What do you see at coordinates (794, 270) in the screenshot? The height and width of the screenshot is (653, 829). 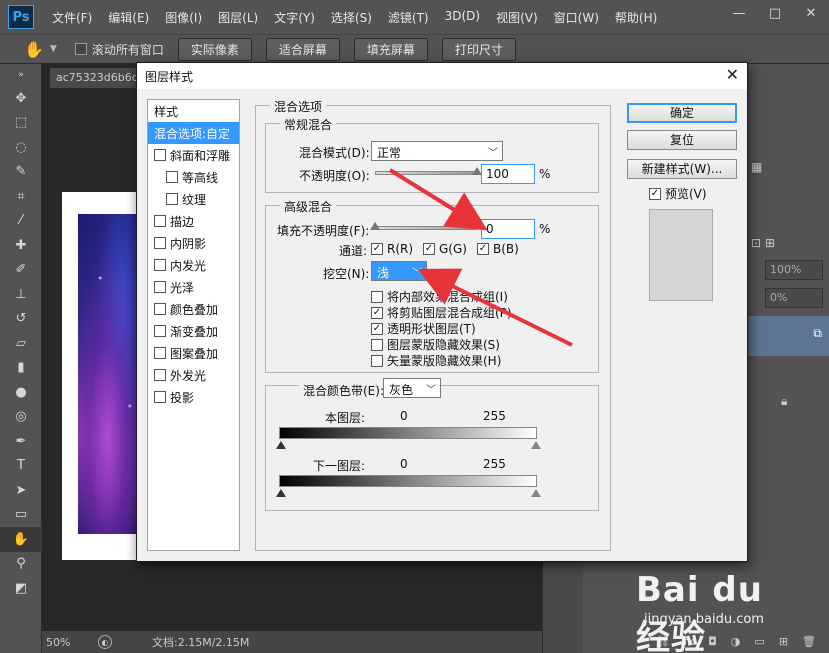 I see `layer-opacity-field: 100%` at bounding box center [794, 270].